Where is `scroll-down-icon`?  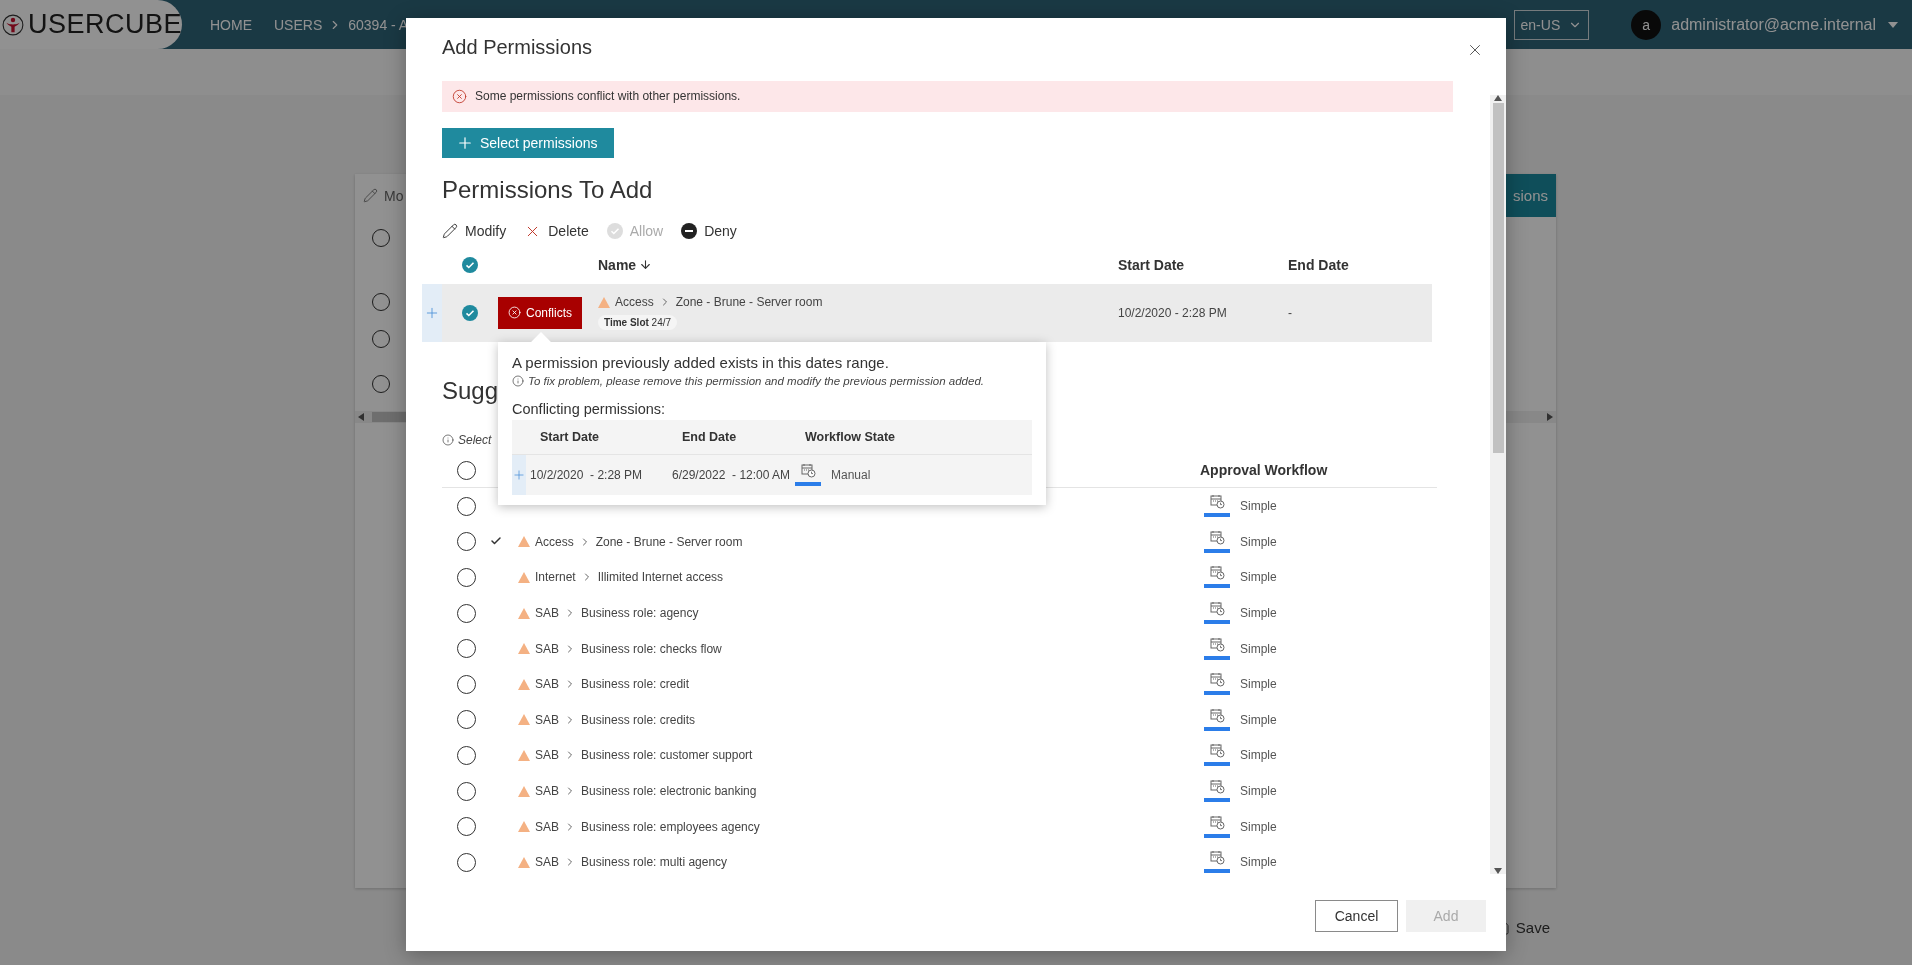 scroll-down-icon is located at coordinates (1498, 871).